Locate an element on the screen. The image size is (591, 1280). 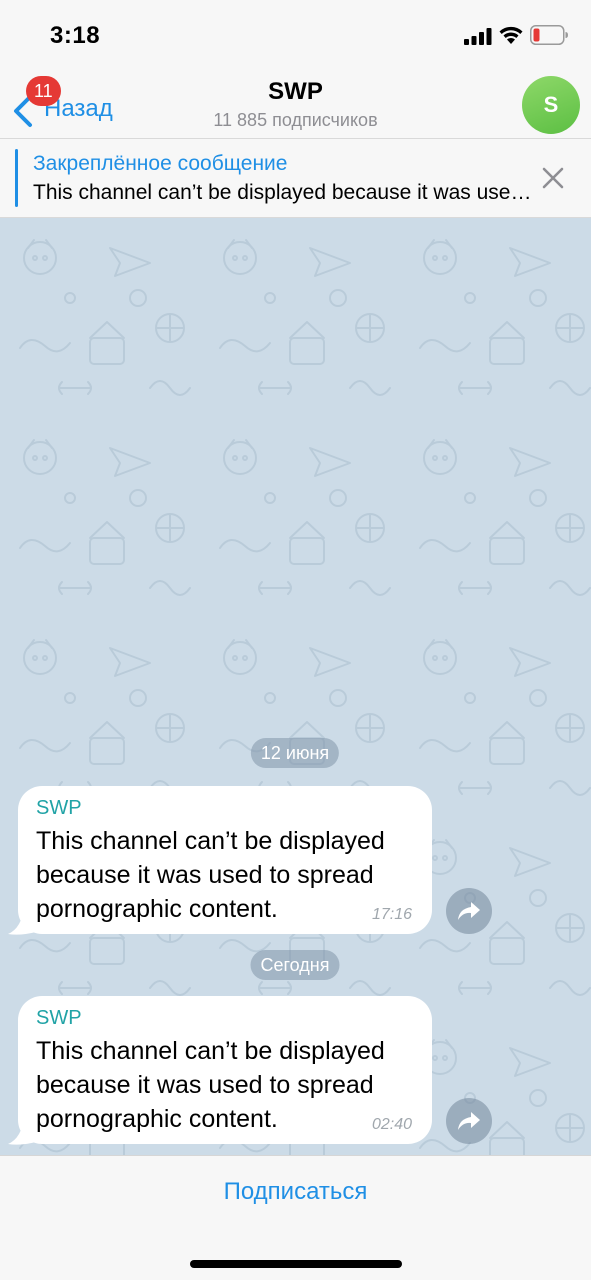
date-separator: 12 июня is located at coordinates (295, 753).